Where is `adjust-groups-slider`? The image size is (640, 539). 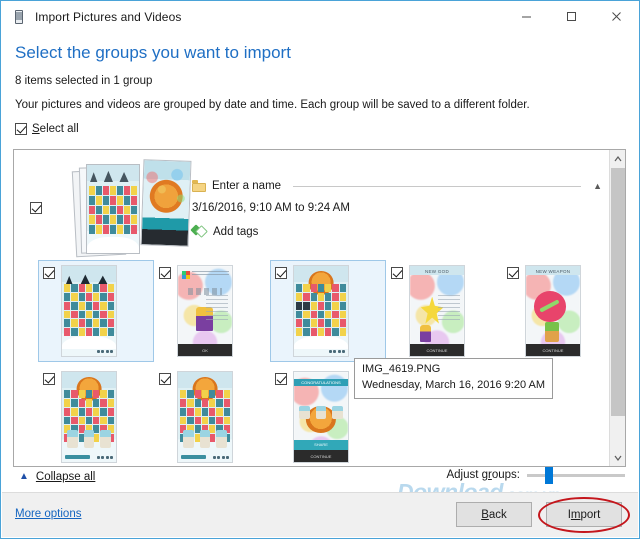 adjust-groups-slider is located at coordinates (576, 475).